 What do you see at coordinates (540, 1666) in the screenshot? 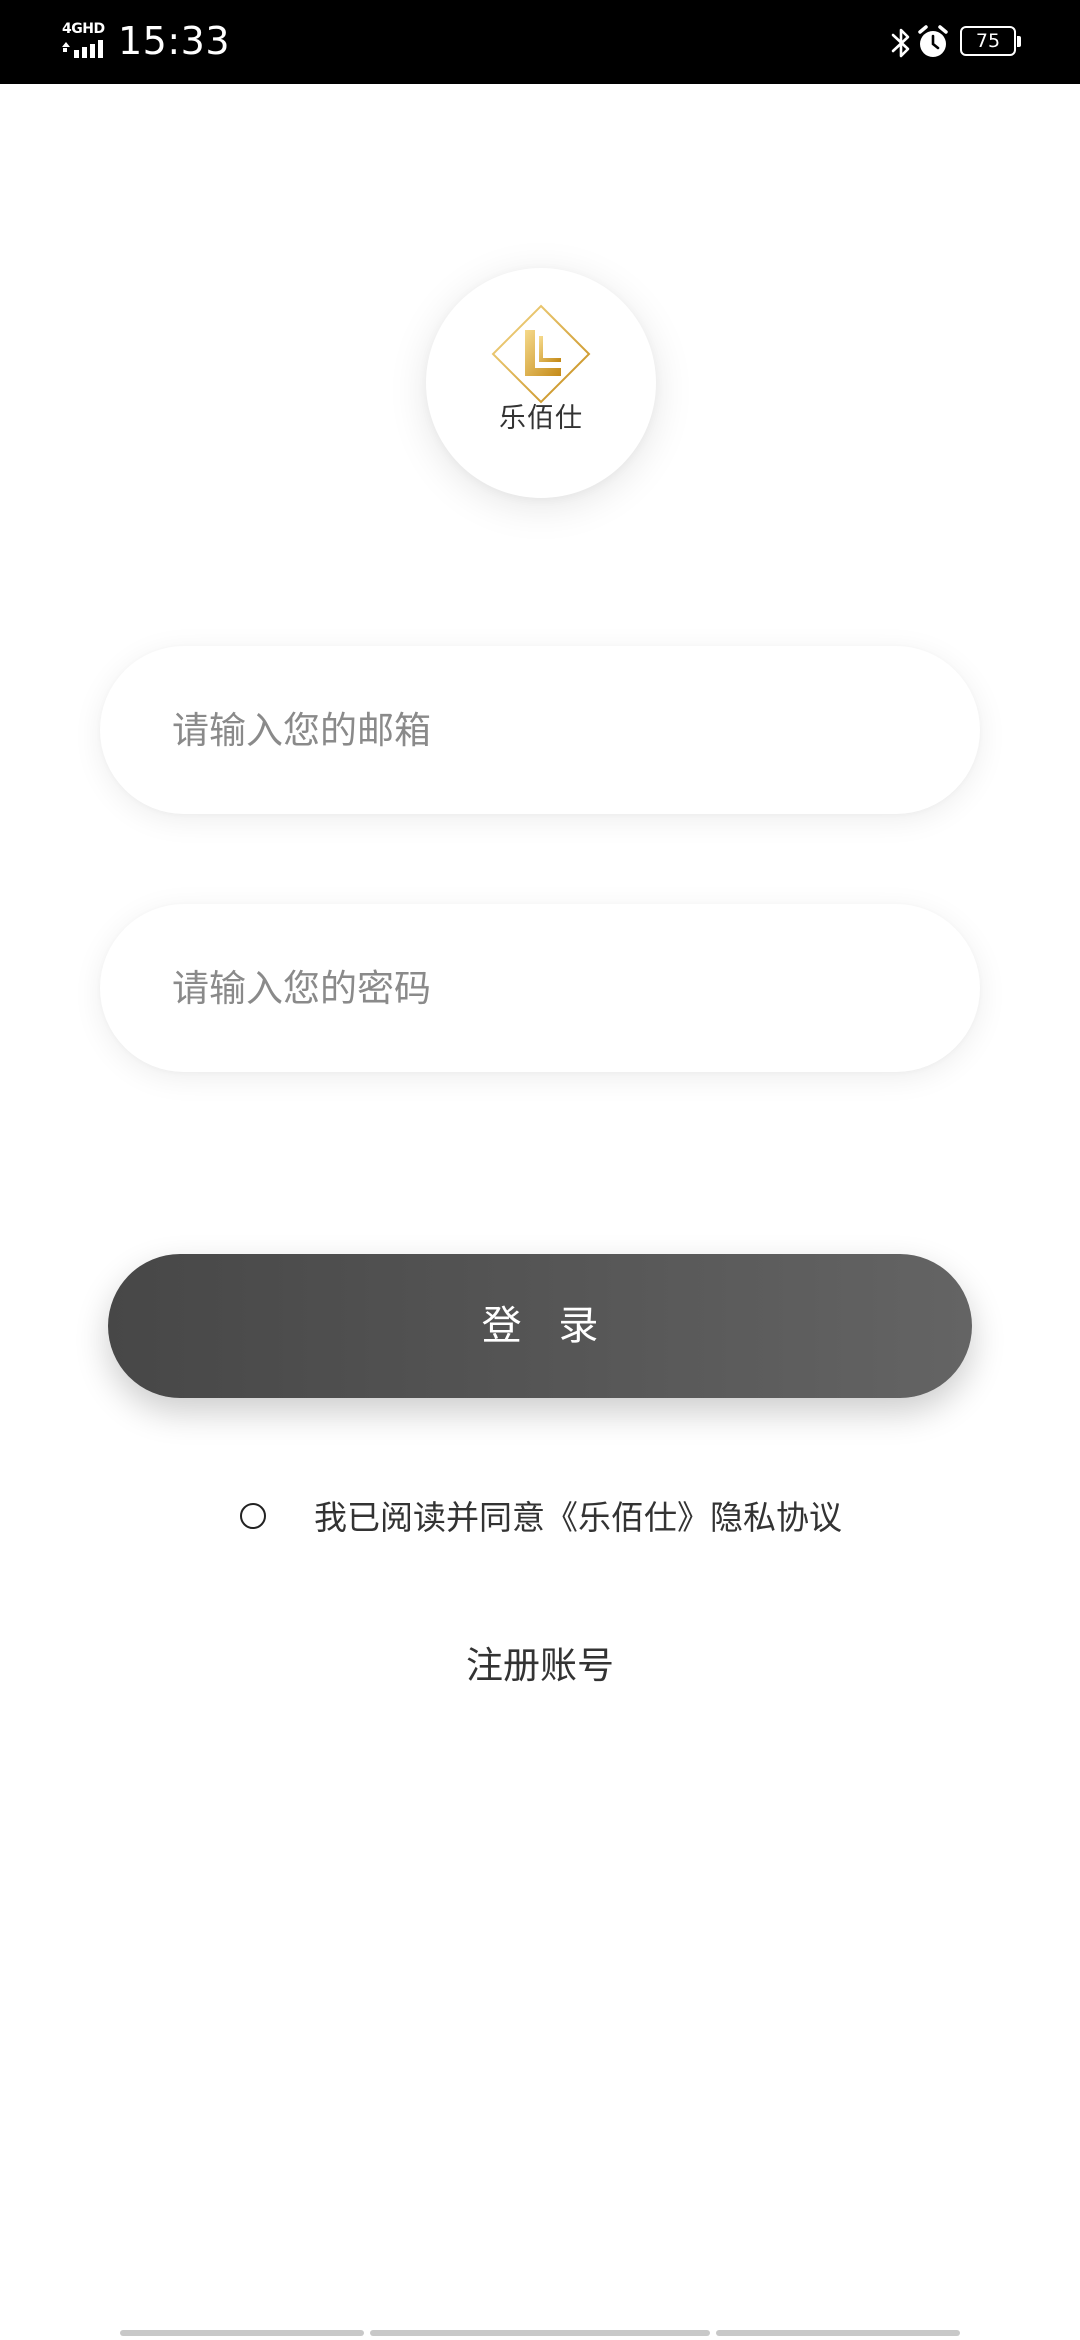
I see `register-account-link: 注册账号` at bounding box center [540, 1666].